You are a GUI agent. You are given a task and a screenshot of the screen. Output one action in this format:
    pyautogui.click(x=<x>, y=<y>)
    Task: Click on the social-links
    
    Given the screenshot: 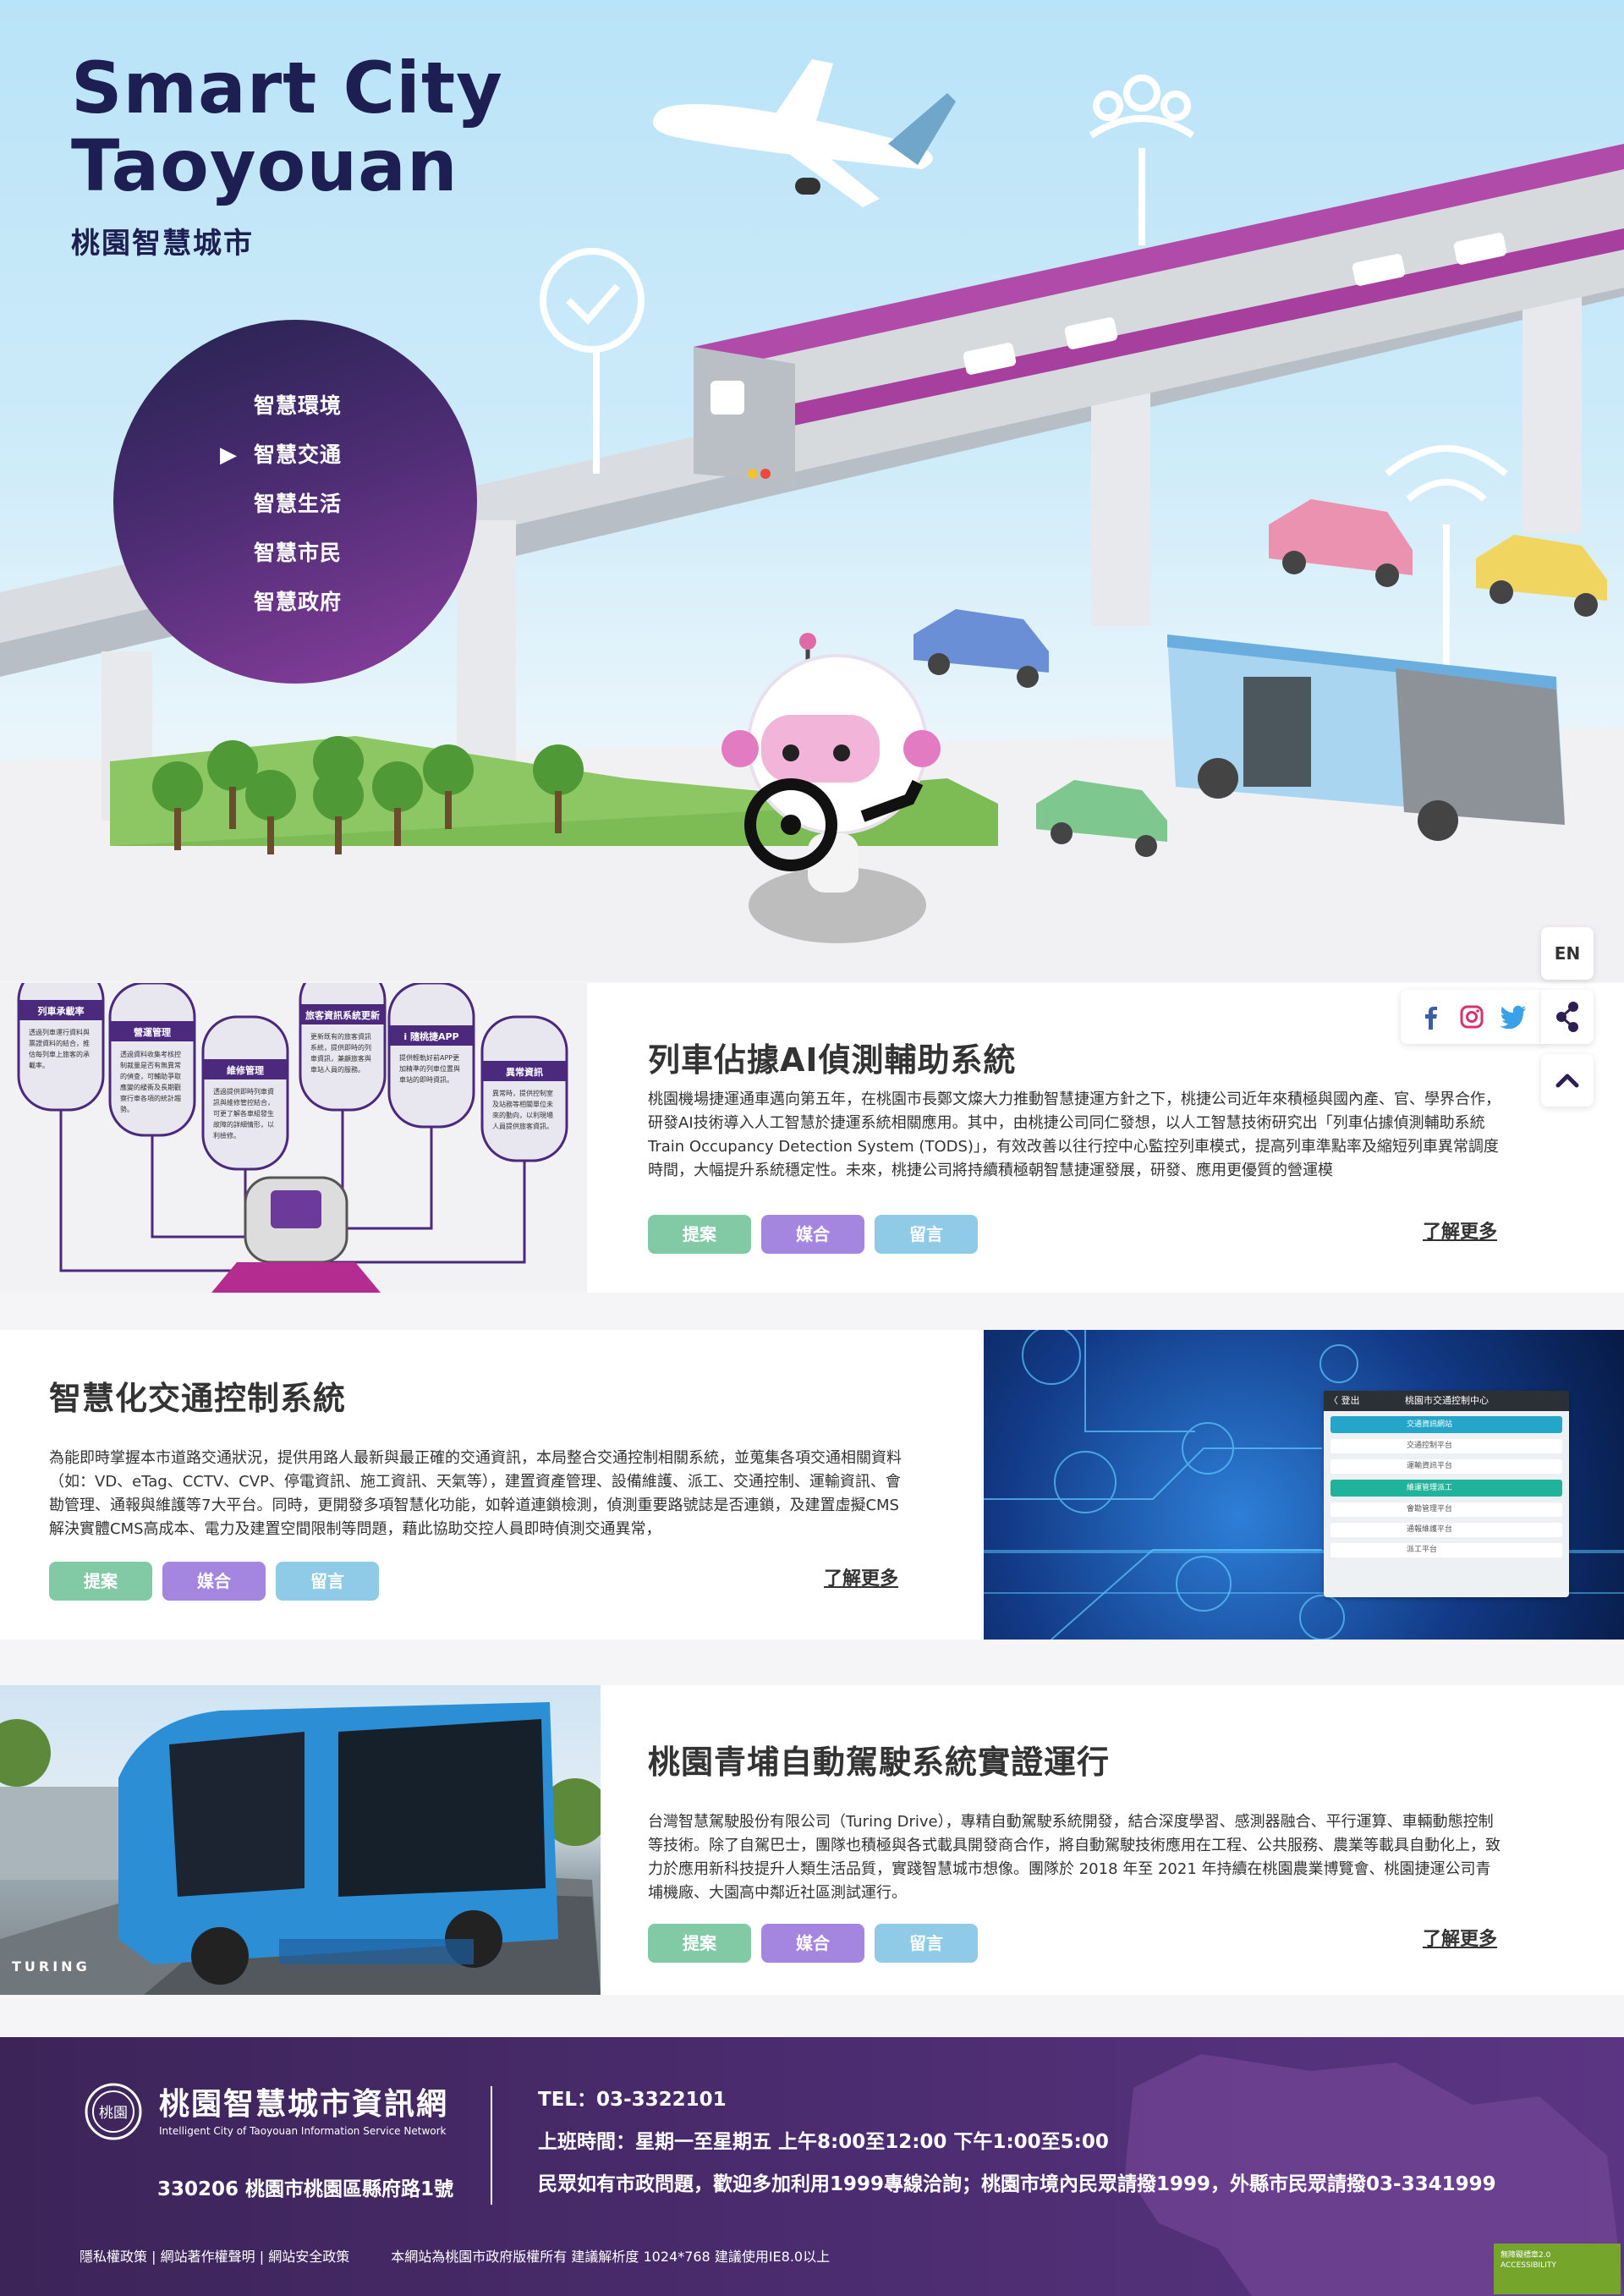 What is the action you would take?
    pyautogui.click(x=1472, y=1017)
    